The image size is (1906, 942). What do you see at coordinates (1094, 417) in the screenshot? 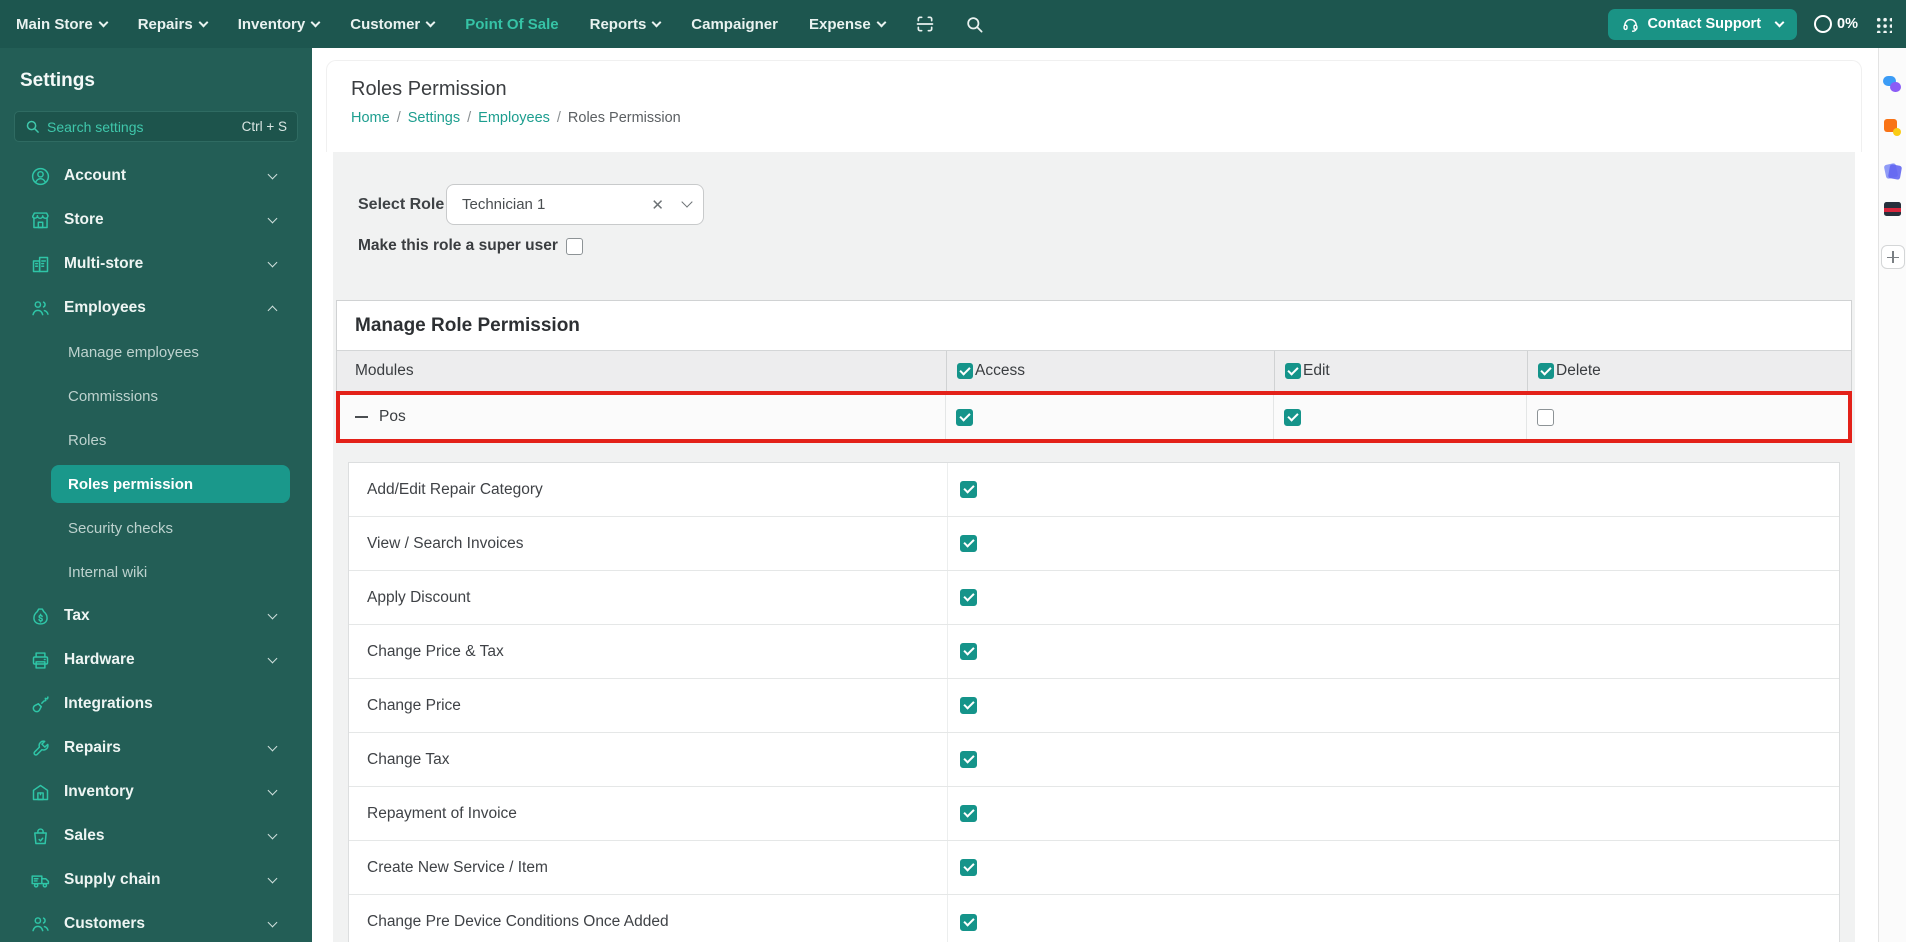
I see `module-row-pos-highlighted: Pos` at bounding box center [1094, 417].